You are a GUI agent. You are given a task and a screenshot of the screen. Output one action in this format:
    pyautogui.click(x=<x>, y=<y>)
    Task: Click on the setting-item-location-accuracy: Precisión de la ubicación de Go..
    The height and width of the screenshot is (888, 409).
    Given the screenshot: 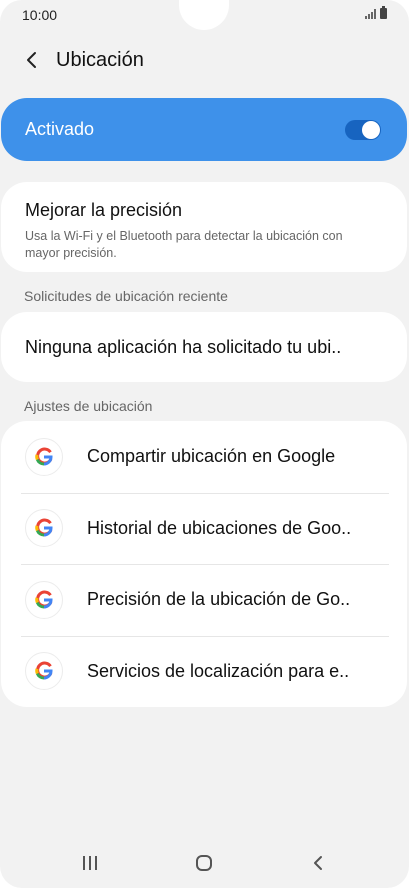 What is the action you would take?
    pyautogui.click(x=204, y=600)
    